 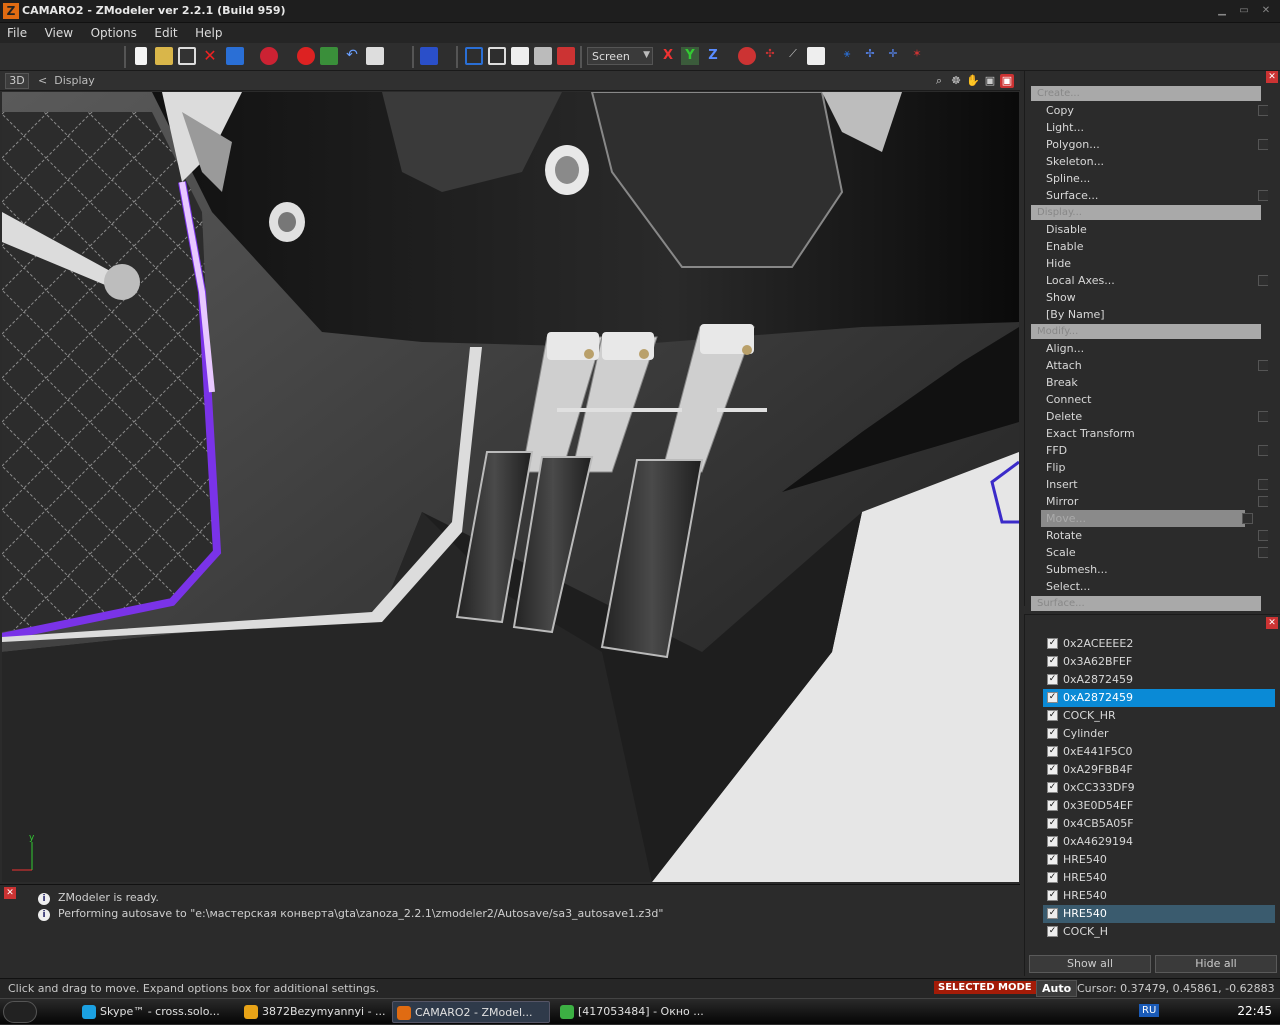 I want to click on command-item: Disable, so click(x=1146, y=229).